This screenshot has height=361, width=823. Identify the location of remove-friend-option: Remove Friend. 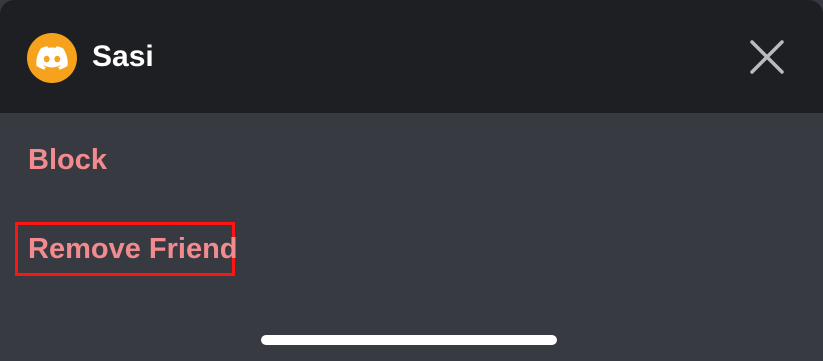
(133, 249).